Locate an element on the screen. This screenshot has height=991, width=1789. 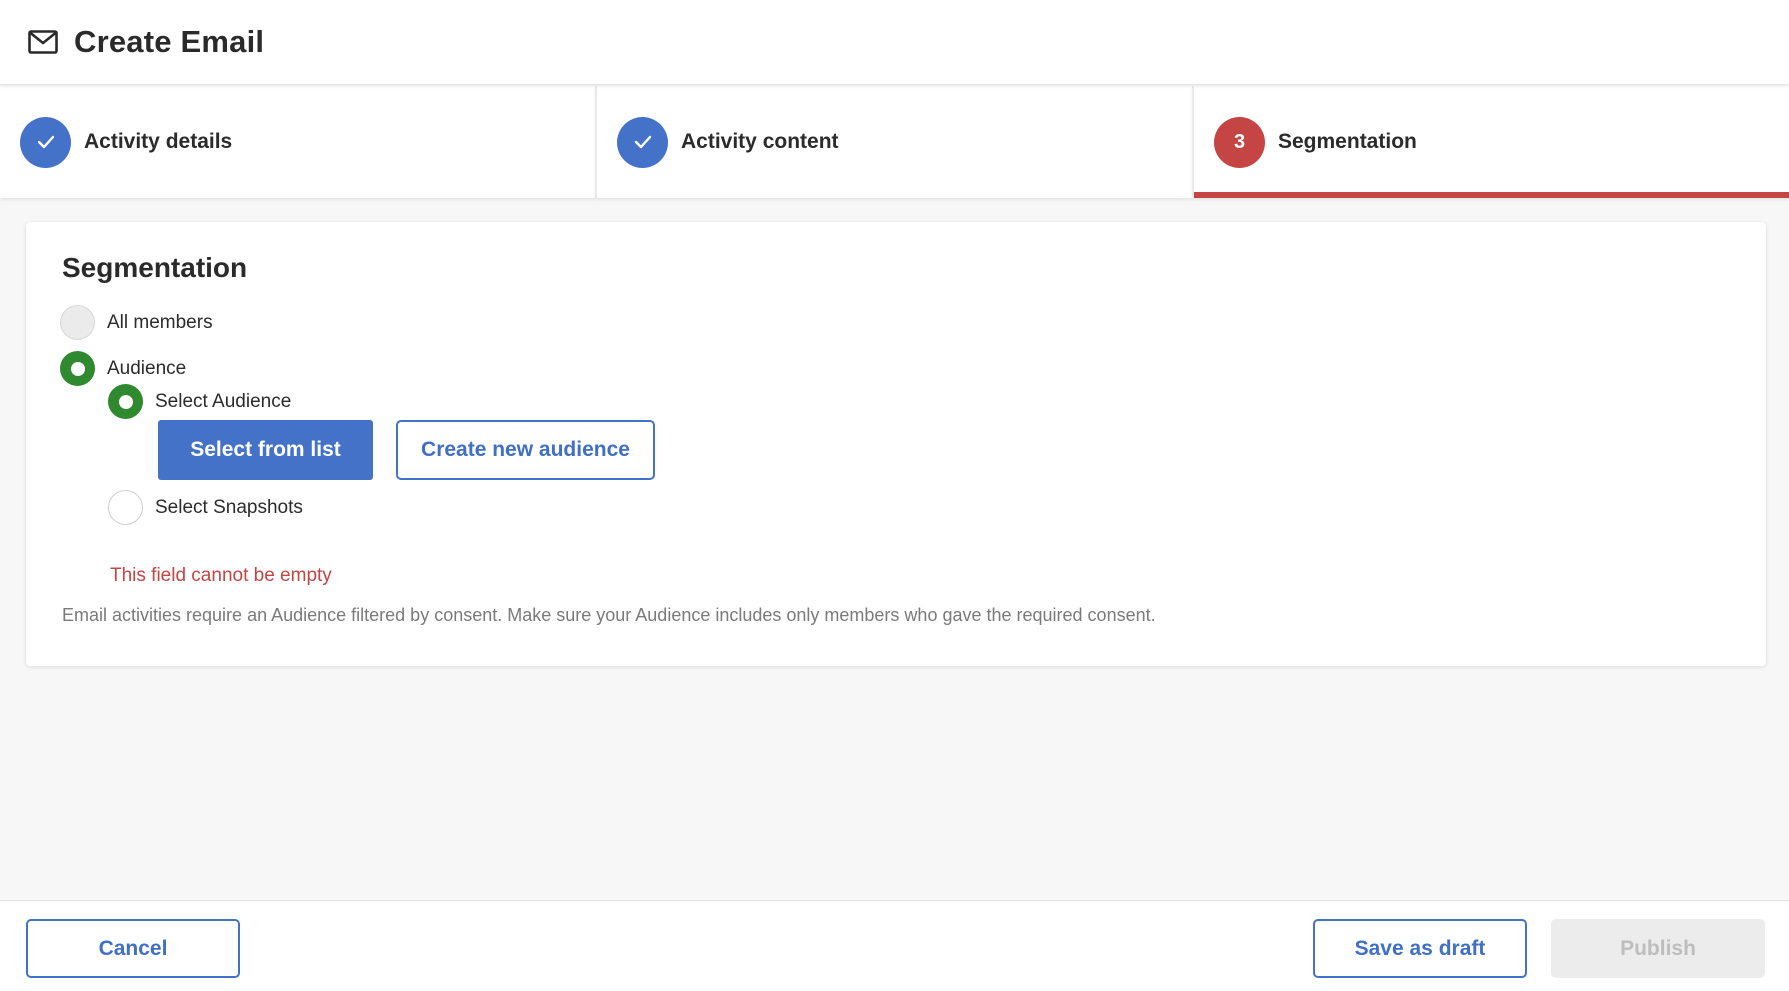
step-label: Activity details is located at coordinates (158, 141).